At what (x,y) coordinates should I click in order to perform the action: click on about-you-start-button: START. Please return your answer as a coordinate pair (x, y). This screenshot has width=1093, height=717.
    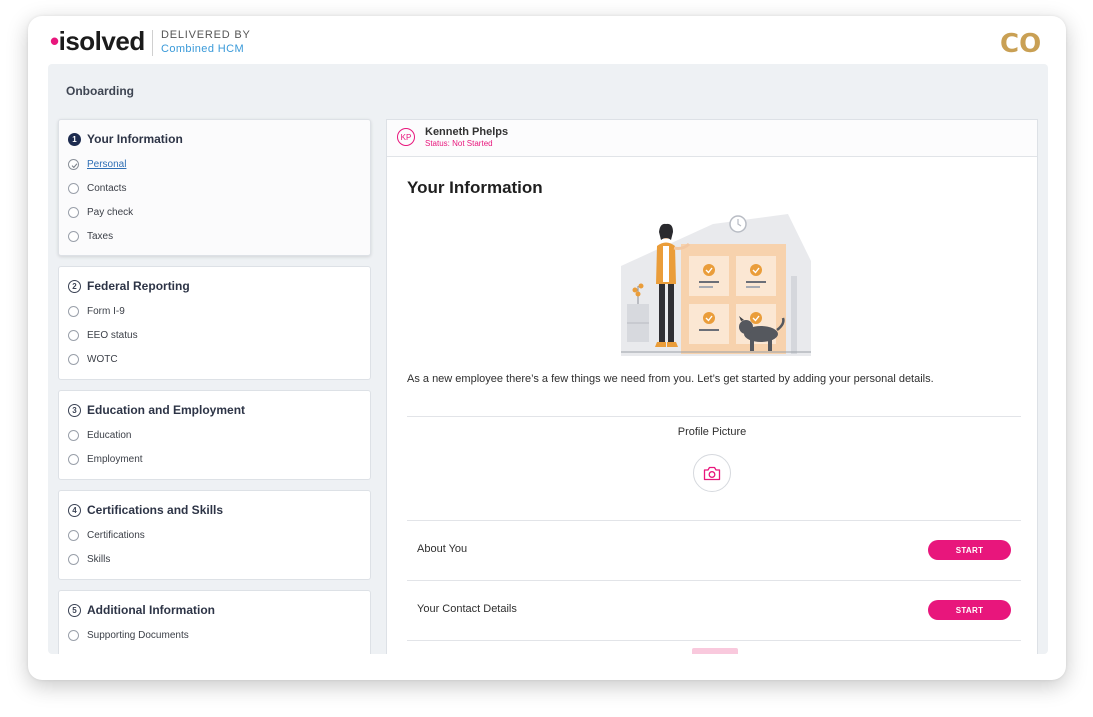
    Looking at the image, I should click on (969, 550).